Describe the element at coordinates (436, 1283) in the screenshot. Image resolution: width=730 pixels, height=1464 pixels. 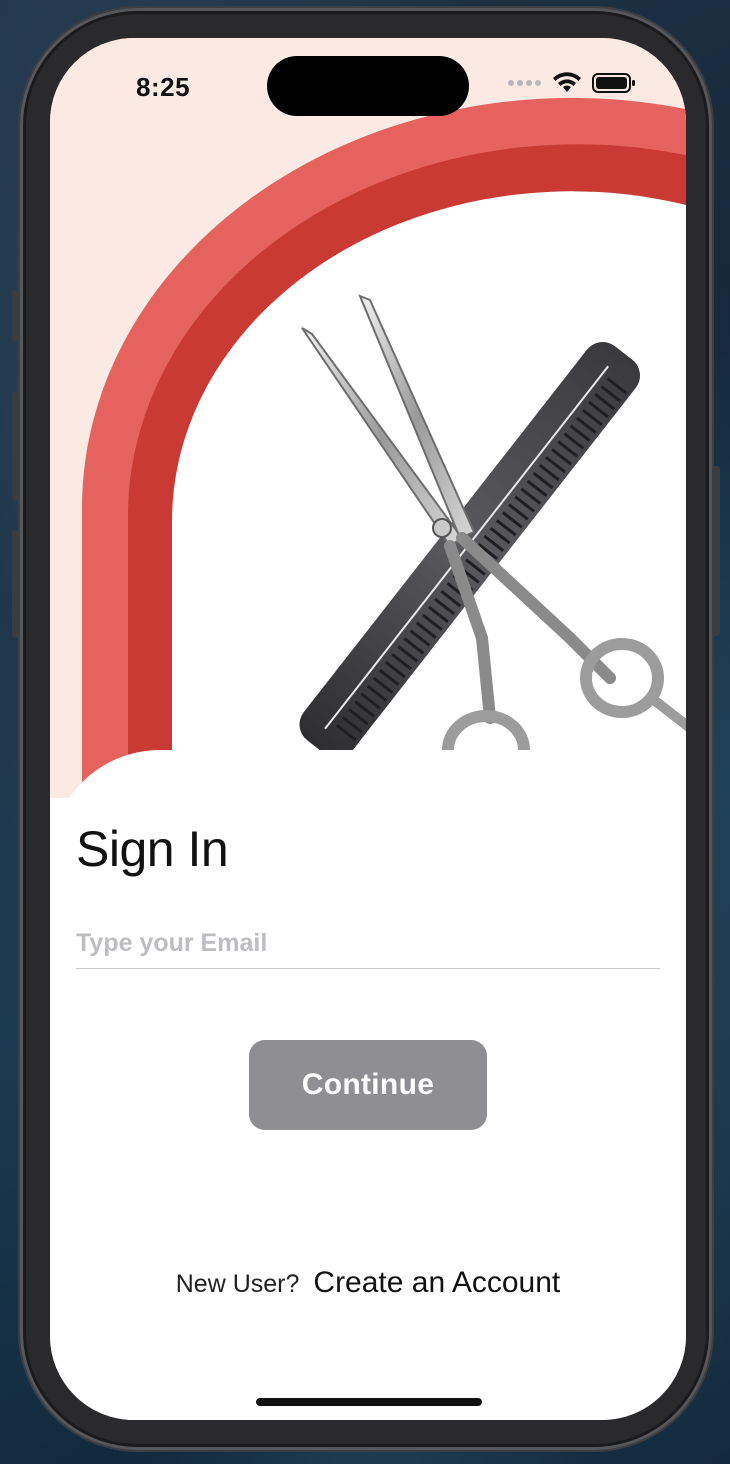
I see `create-account-link: Create an Account` at that location.